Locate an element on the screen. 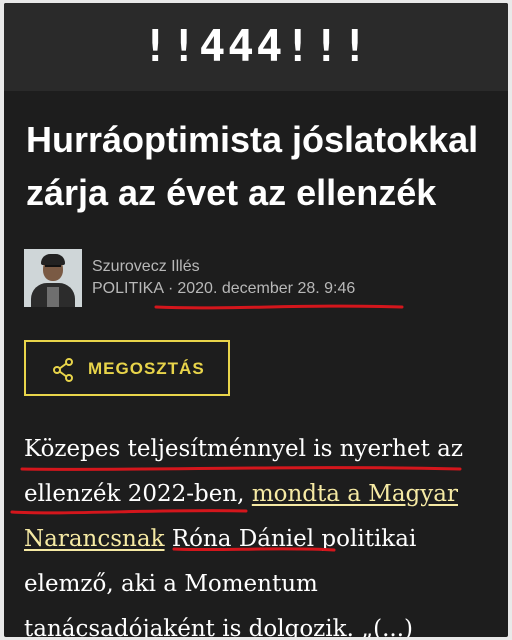 This screenshot has height=640, width=512. site-logo: !!444!!! is located at coordinates (256, 47).